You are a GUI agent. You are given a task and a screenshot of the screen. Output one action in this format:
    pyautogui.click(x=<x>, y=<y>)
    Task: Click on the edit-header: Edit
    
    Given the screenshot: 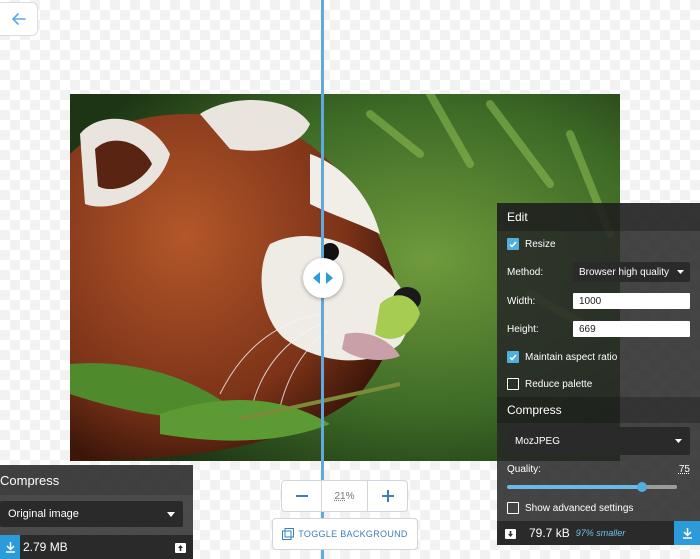 What is the action you would take?
    pyautogui.click(x=598, y=217)
    